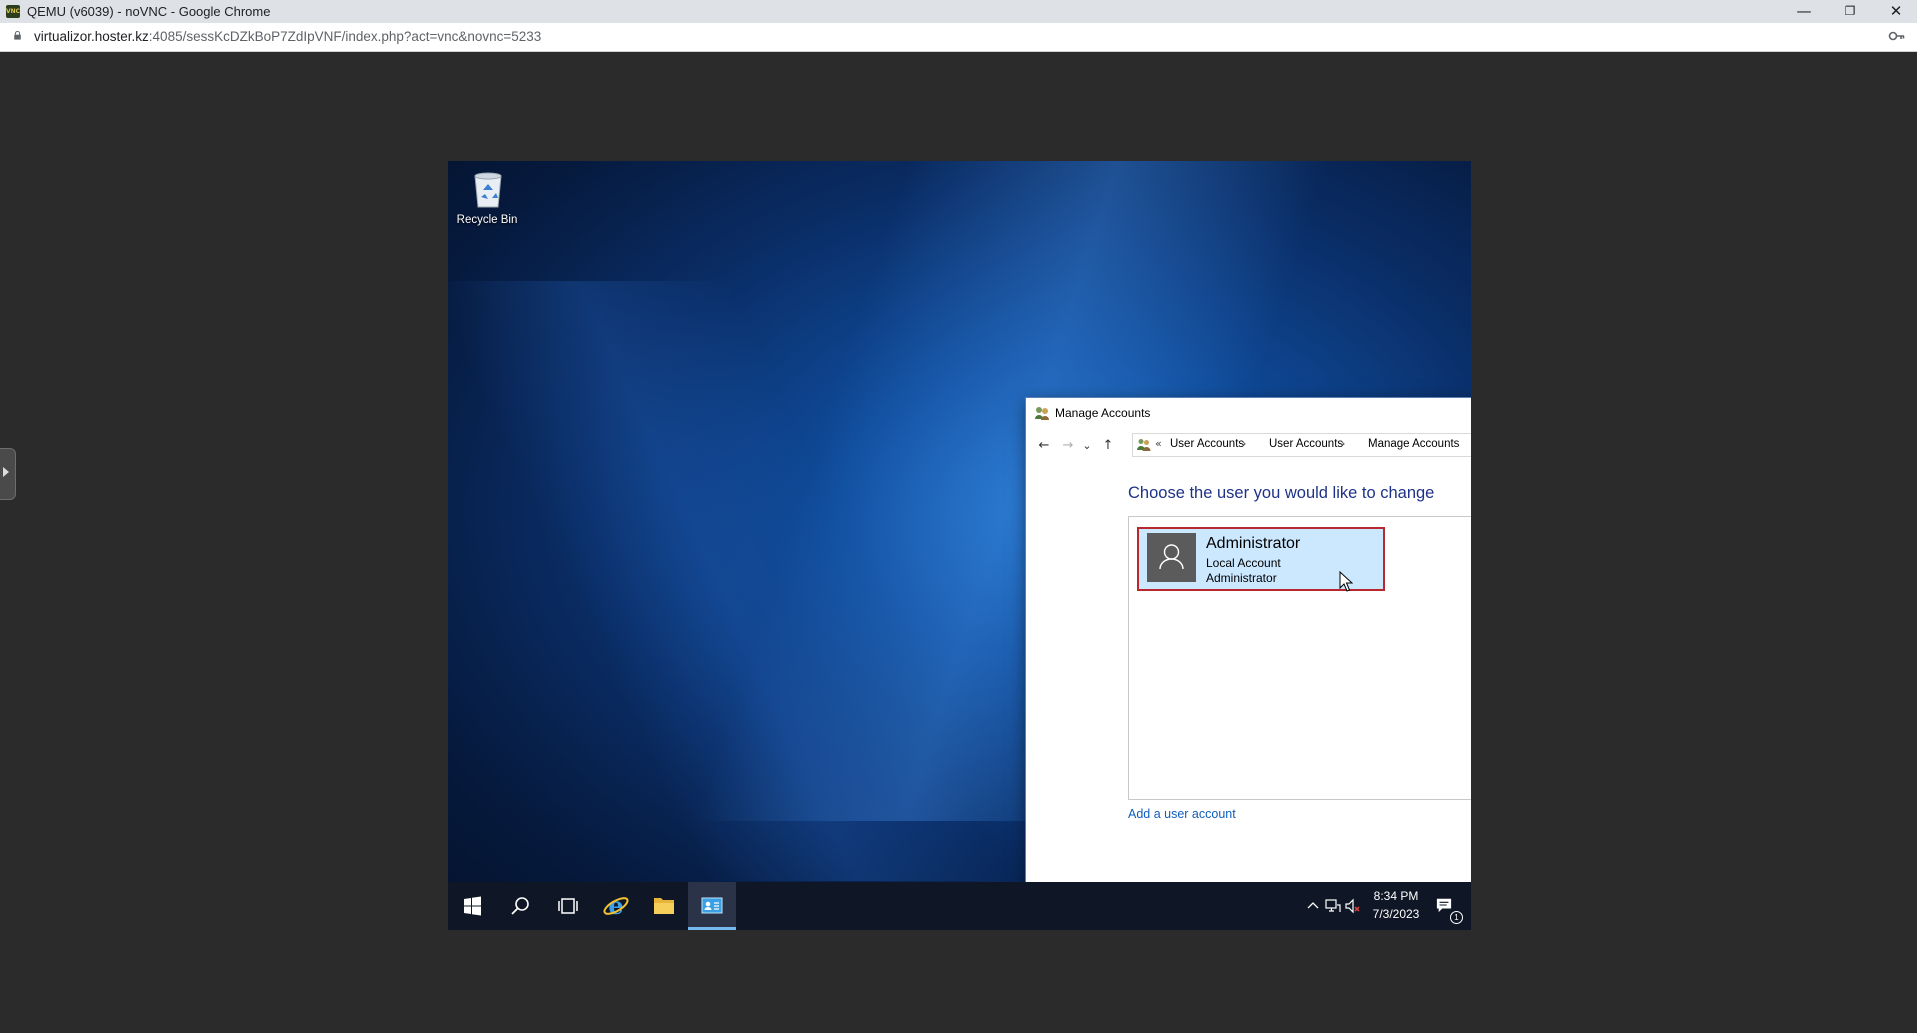  I want to click on browser-window-title: QEMU (v6039) - noVNC - Google Chrome, so click(149, 11).